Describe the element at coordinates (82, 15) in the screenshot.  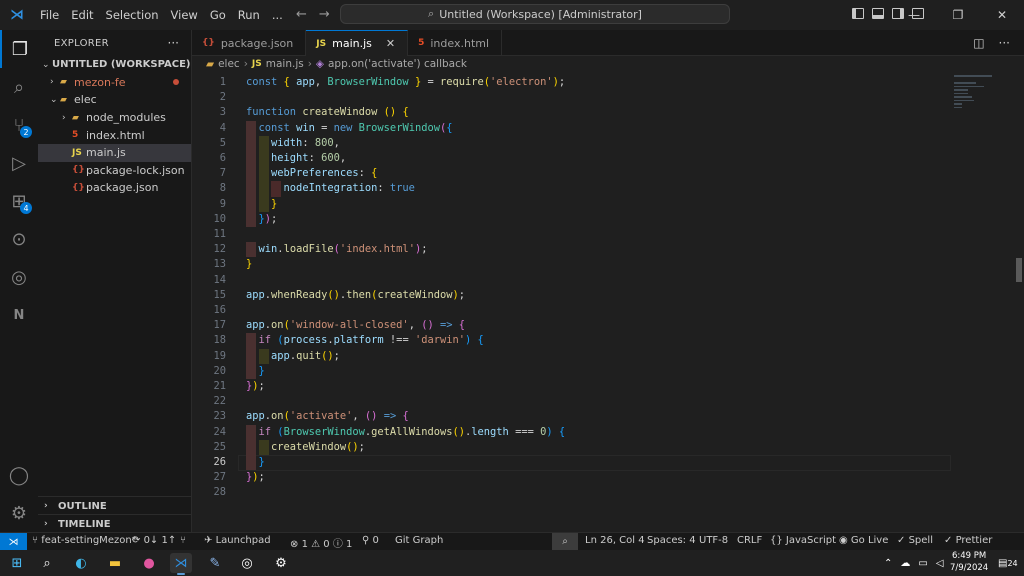
I see `menu-item: Edit` at that location.